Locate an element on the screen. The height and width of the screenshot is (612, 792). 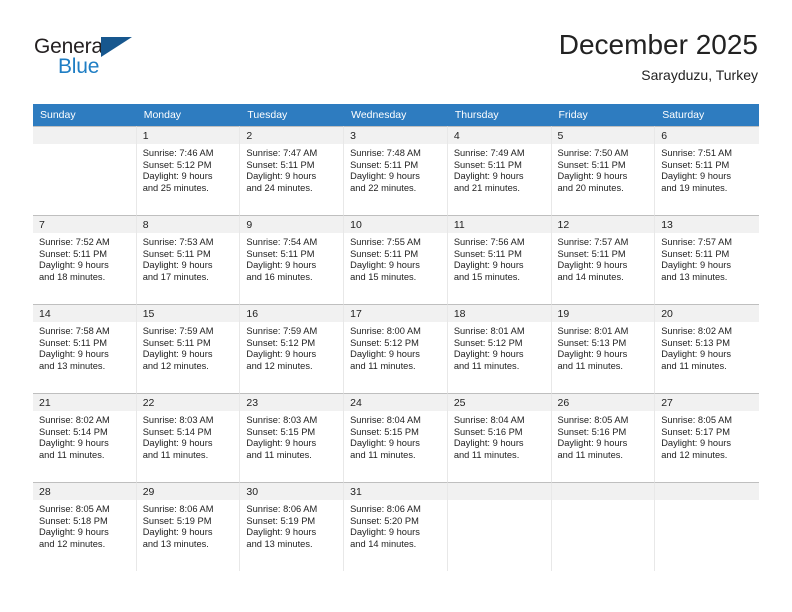
daylight-text-line2: and 21 minutes. is located at coordinates (486, 187).